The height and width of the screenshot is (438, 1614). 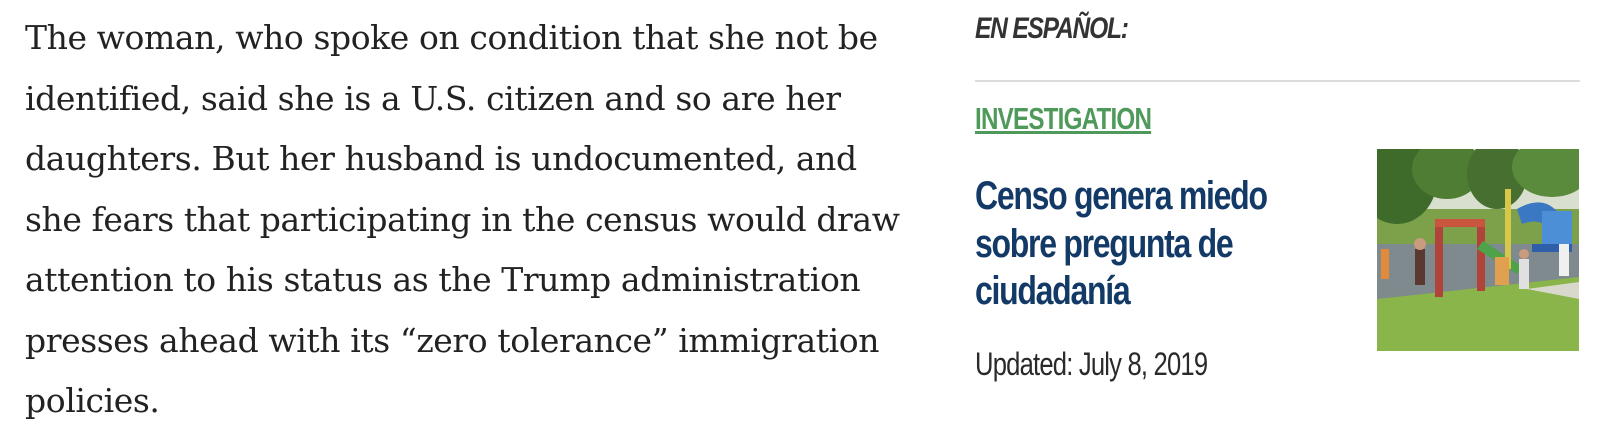 I want to click on headline-line: sobre pregunta de, so click(x=1104, y=243).